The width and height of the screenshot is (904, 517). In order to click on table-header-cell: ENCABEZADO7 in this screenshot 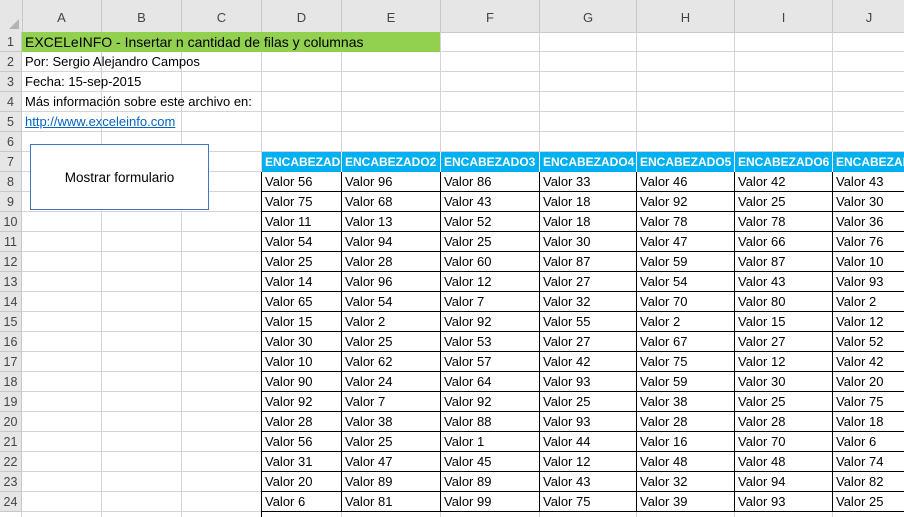, I will do `click(868, 162)`.